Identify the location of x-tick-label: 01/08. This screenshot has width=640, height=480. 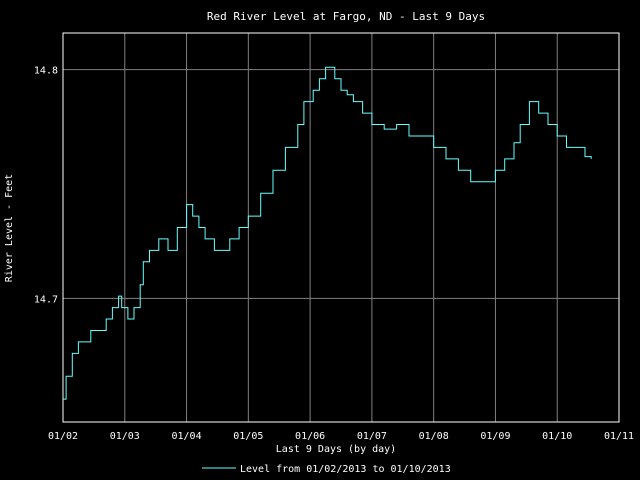
(434, 436).